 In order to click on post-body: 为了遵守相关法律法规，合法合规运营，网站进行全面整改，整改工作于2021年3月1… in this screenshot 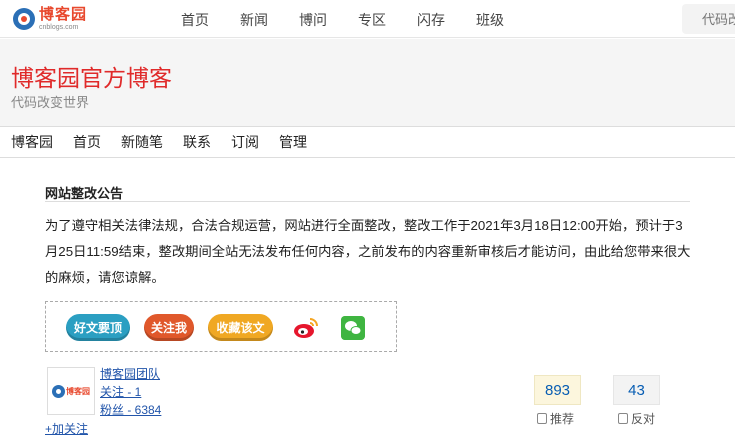, I will do `click(368, 251)`.